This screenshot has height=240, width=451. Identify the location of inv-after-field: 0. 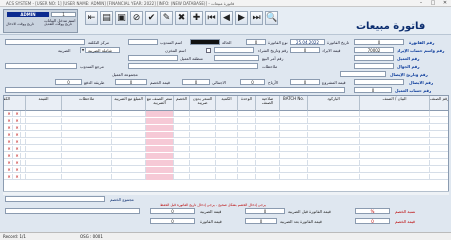
(172, 221).